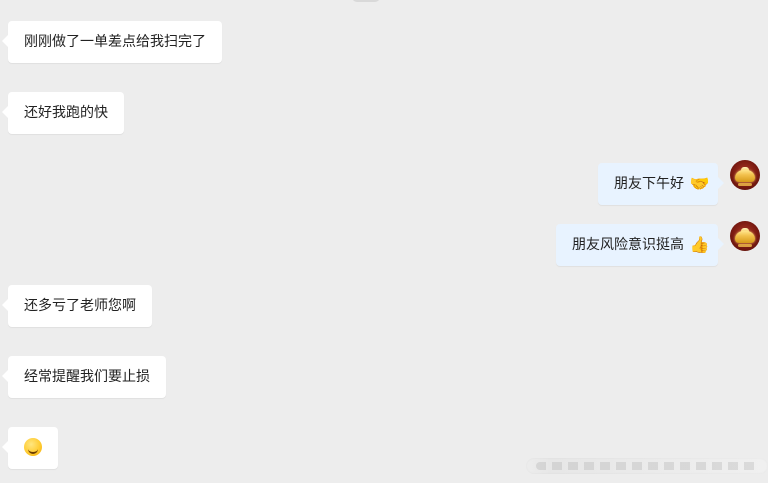 This screenshot has height=483, width=768. I want to click on incoming-message-bubble: 刚刚做了一单差点给我扫完了, so click(112, 42).